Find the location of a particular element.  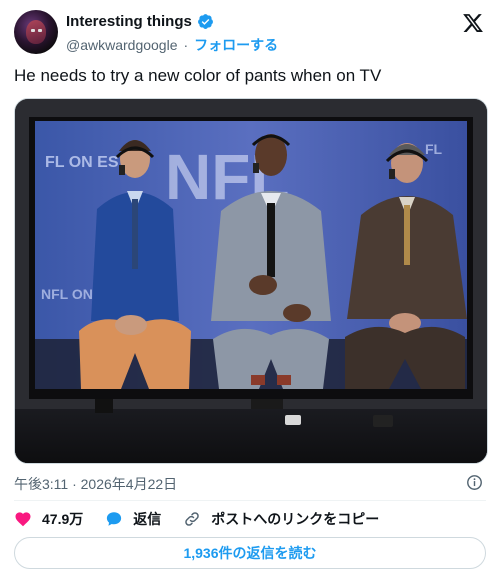

read-replies-button: 1,936件の返信を読む is located at coordinates (250, 553).